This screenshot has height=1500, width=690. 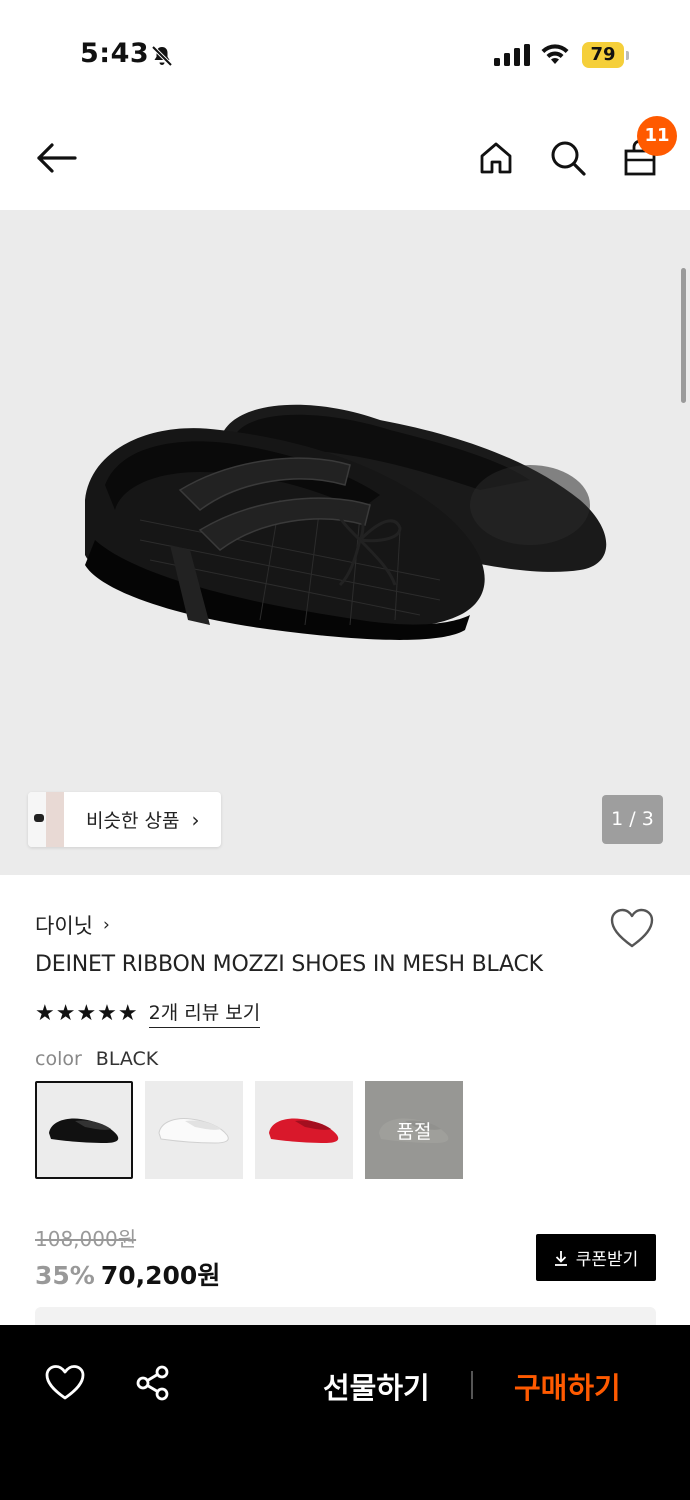 What do you see at coordinates (346, 522) in the screenshot?
I see `product-image` at bounding box center [346, 522].